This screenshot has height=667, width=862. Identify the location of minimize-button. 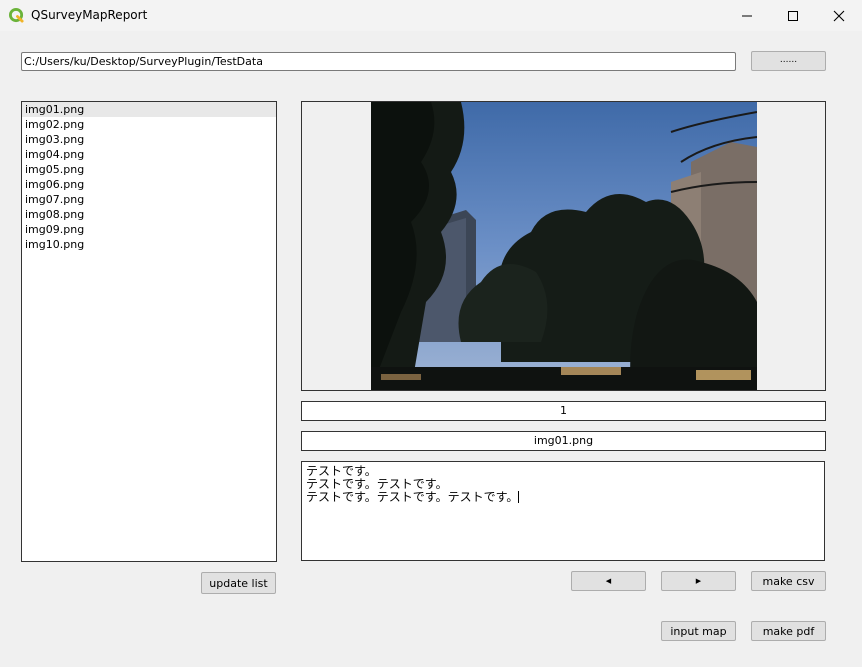
(747, 15).